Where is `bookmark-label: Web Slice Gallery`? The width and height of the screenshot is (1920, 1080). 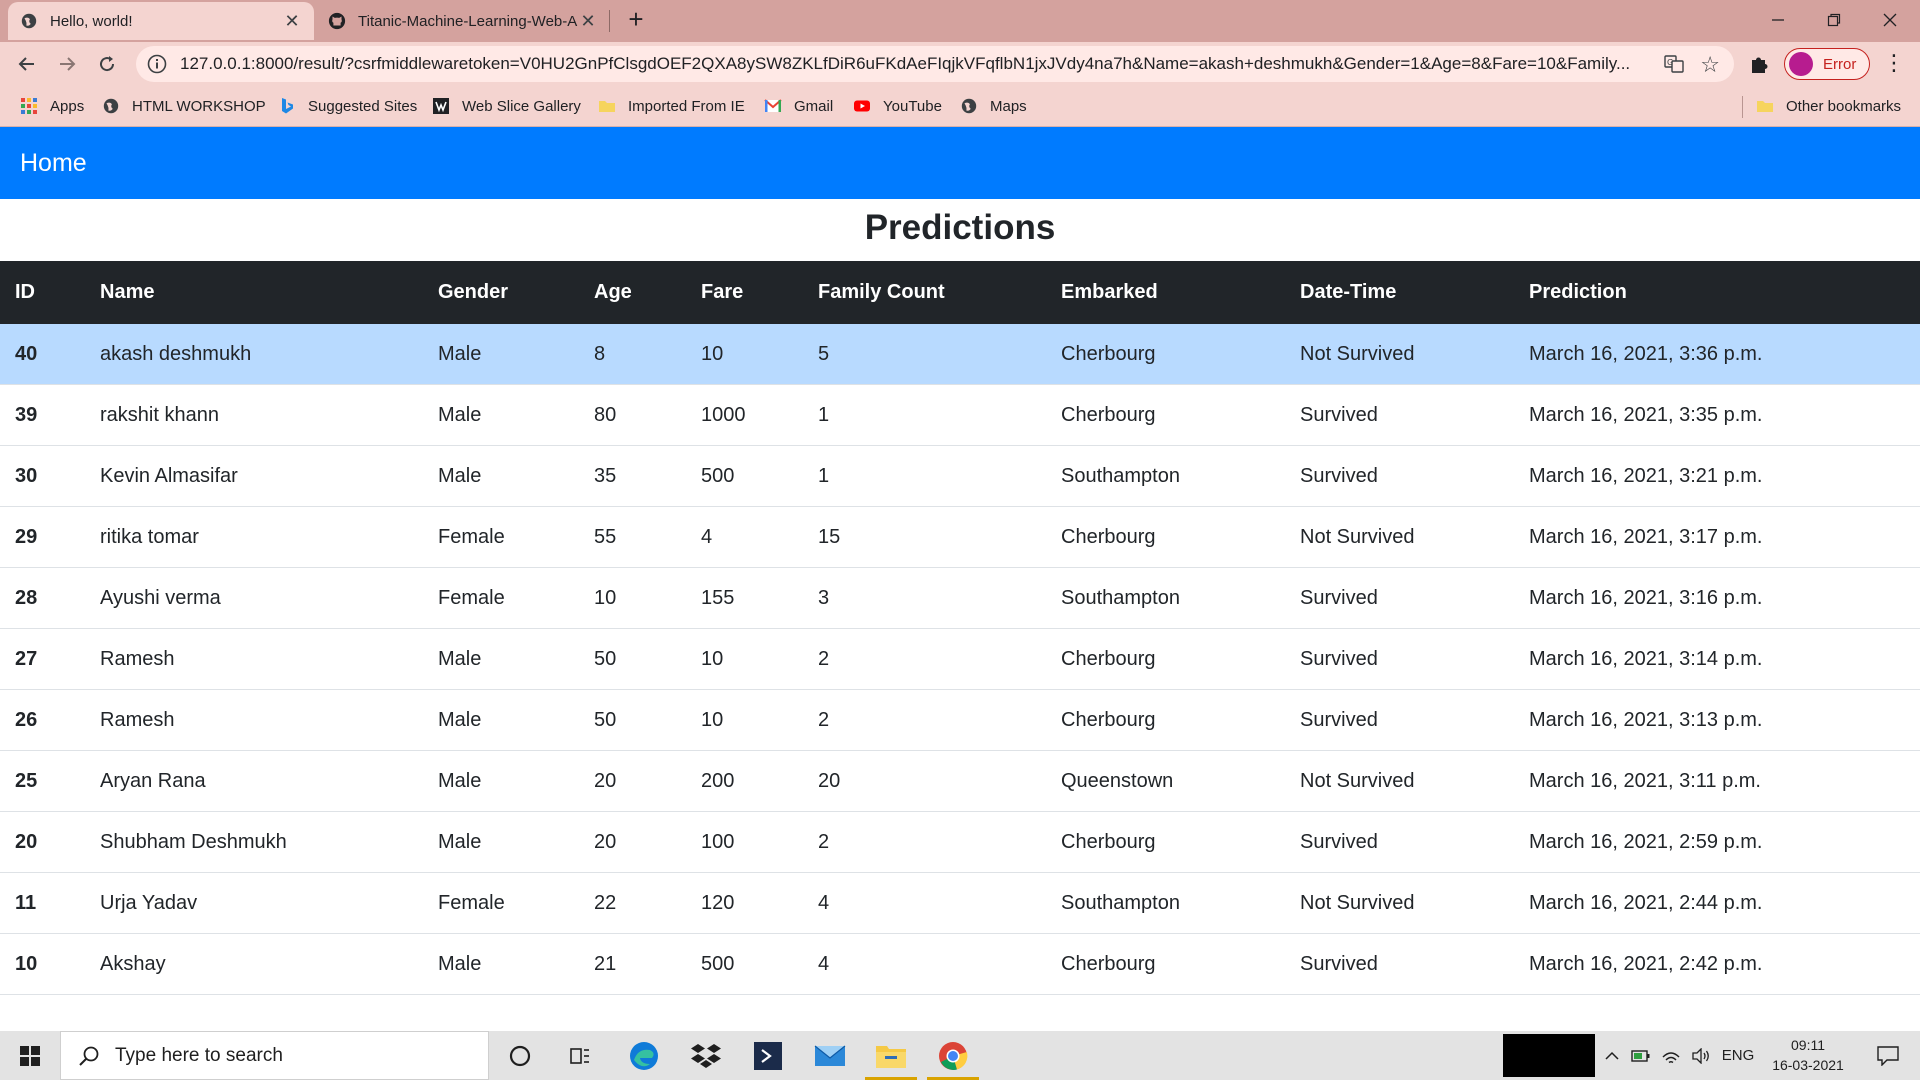 bookmark-label: Web Slice Gallery is located at coordinates (521, 106).